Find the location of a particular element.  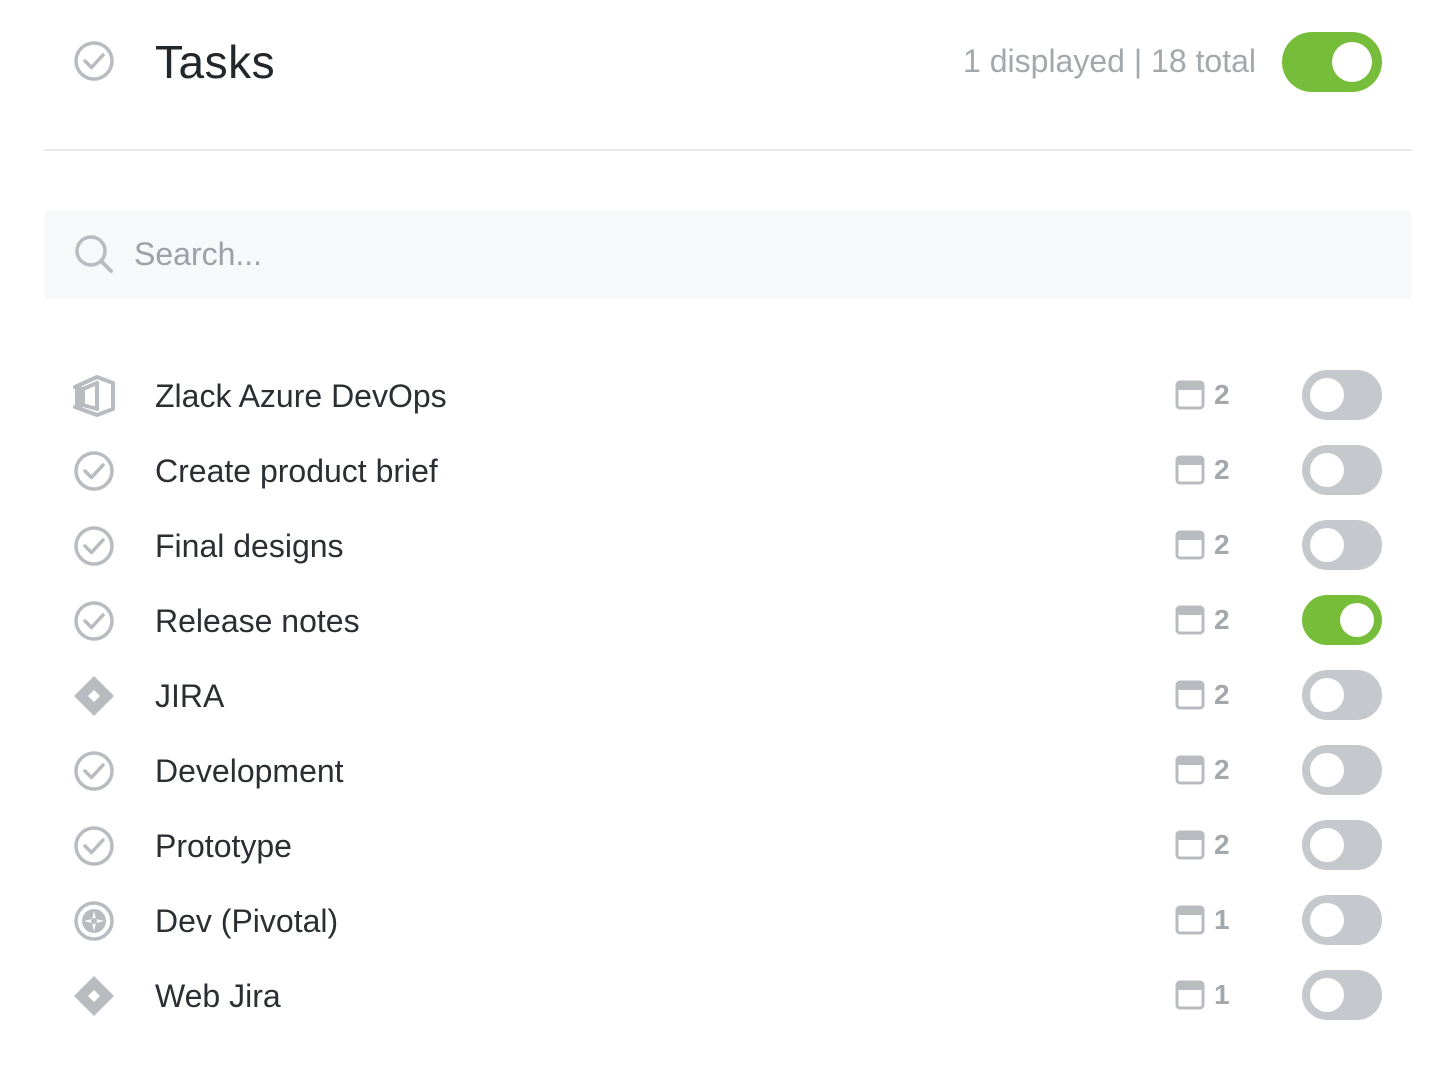

task-label: Release notes is located at coordinates (257, 621).